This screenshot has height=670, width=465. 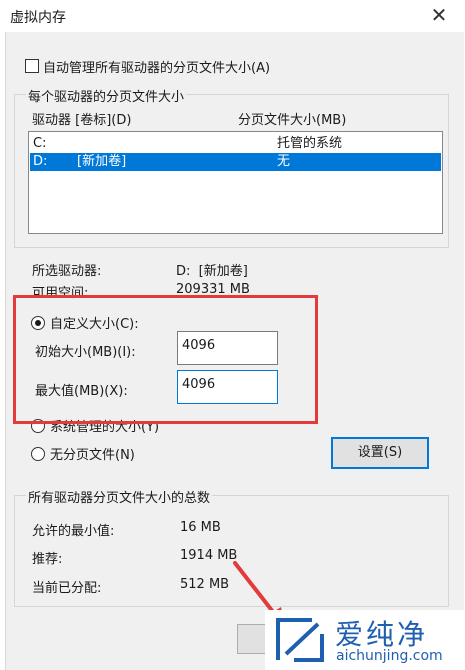 What do you see at coordinates (235, 162) in the screenshot?
I see `list-item: D: [新加卷] 无` at bounding box center [235, 162].